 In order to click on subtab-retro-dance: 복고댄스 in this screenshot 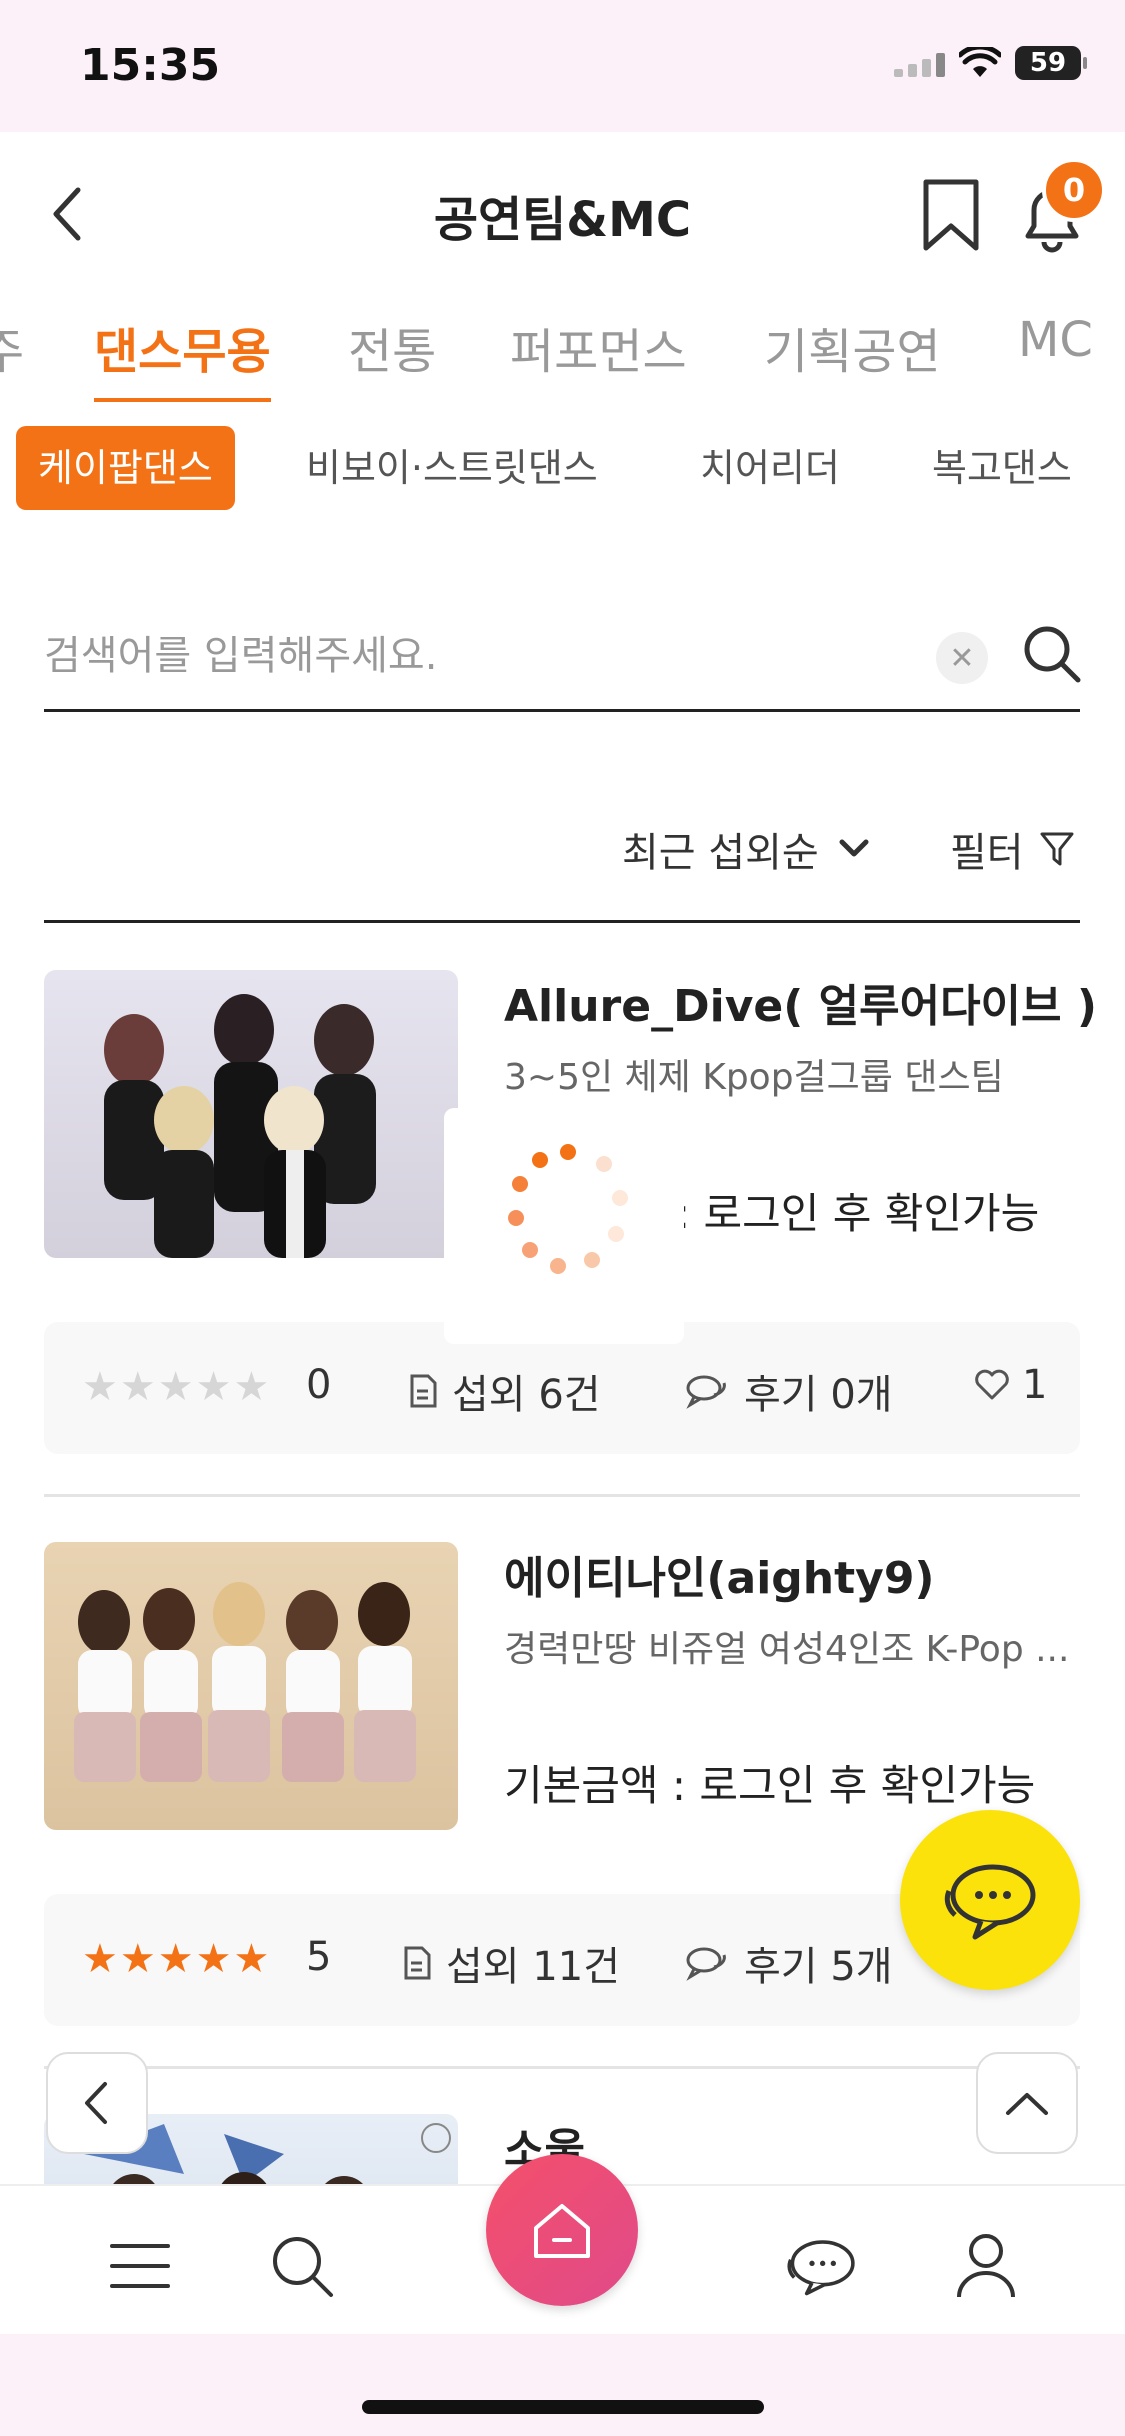, I will do `click(1002, 468)`.